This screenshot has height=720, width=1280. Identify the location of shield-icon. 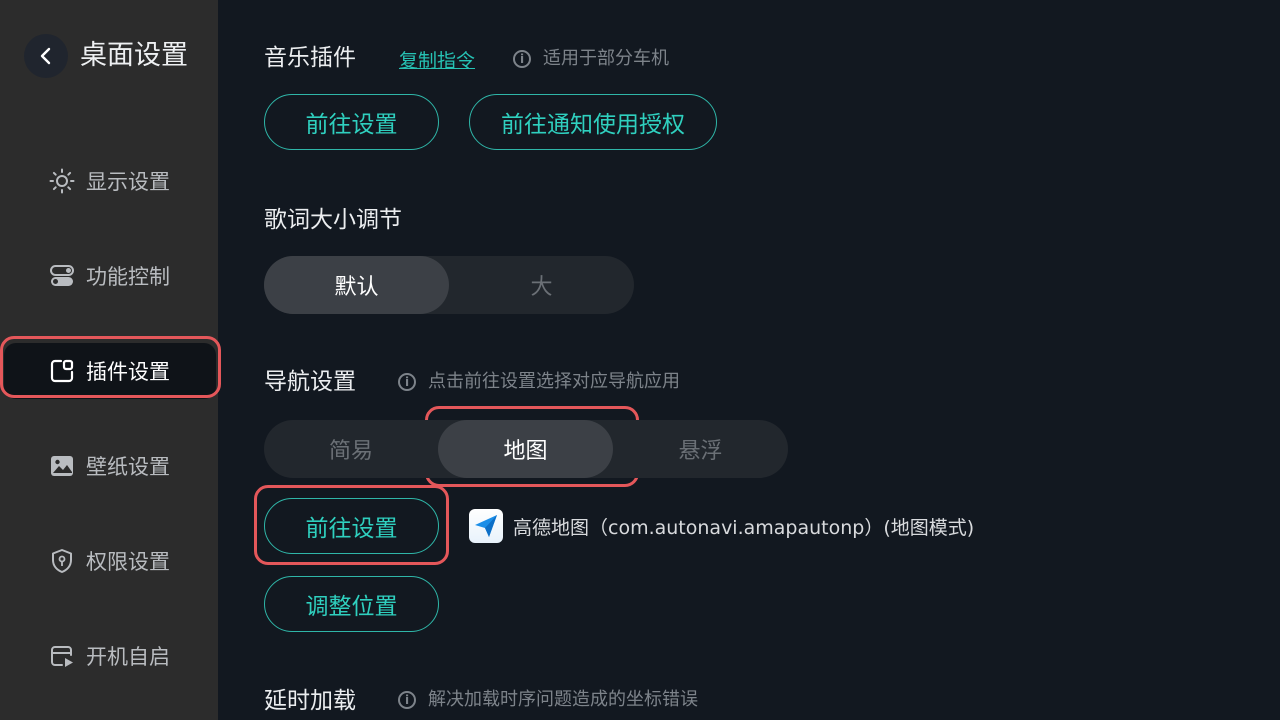
(62, 561).